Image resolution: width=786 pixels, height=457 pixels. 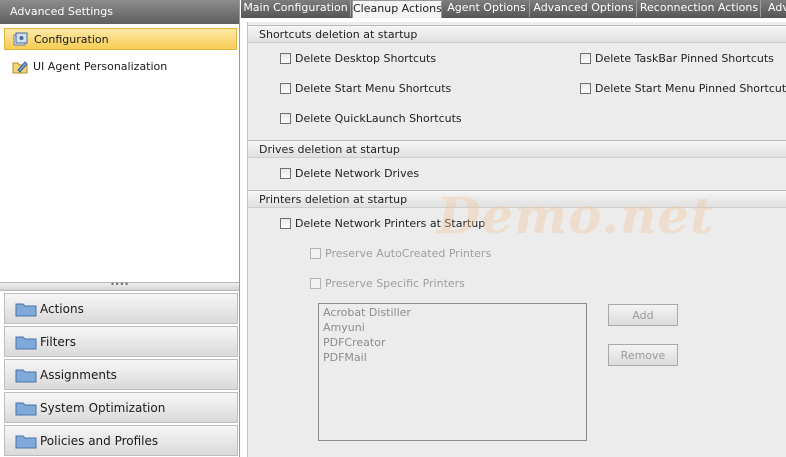 What do you see at coordinates (517, 149) in the screenshot?
I see `section-header-drives: Drives deletion at startup` at bounding box center [517, 149].